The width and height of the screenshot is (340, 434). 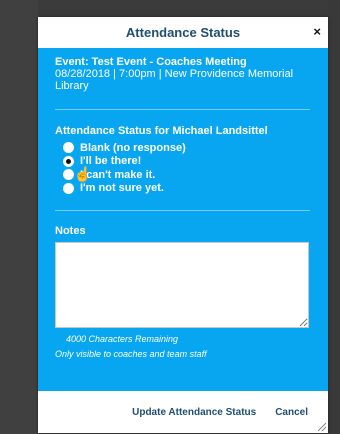 I want to click on hand-cursor-icon: ☝, so click(x=83, y=174).